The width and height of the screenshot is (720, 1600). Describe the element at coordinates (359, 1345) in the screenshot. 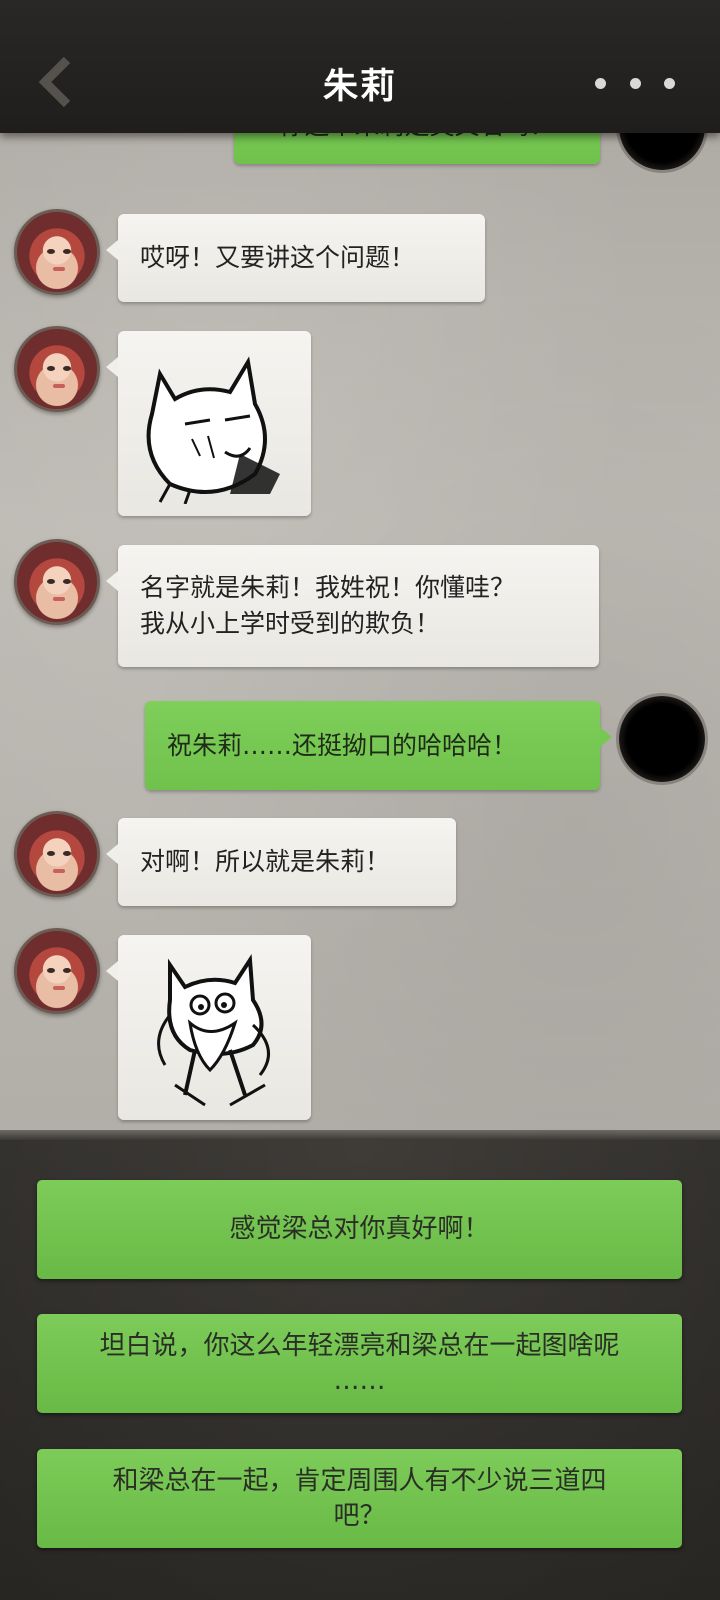

I see `option-text: 坦白说，你这么年轻漂亮和梁总在一起图啥呢` at that location.